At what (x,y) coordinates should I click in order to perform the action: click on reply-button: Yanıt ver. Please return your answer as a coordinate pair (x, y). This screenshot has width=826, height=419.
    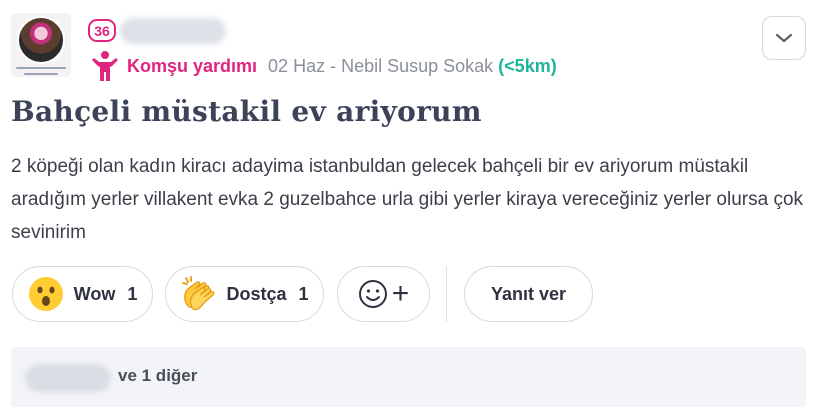
    Looking at the image, I should click on (528, 294).